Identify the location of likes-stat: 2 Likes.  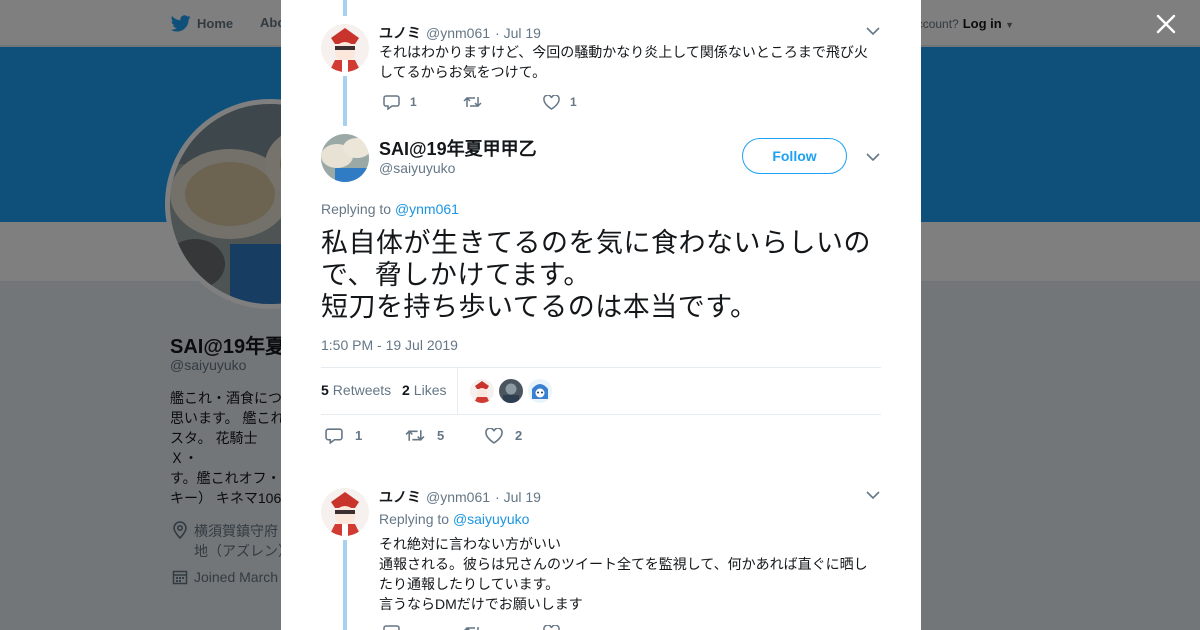
(424, 390).